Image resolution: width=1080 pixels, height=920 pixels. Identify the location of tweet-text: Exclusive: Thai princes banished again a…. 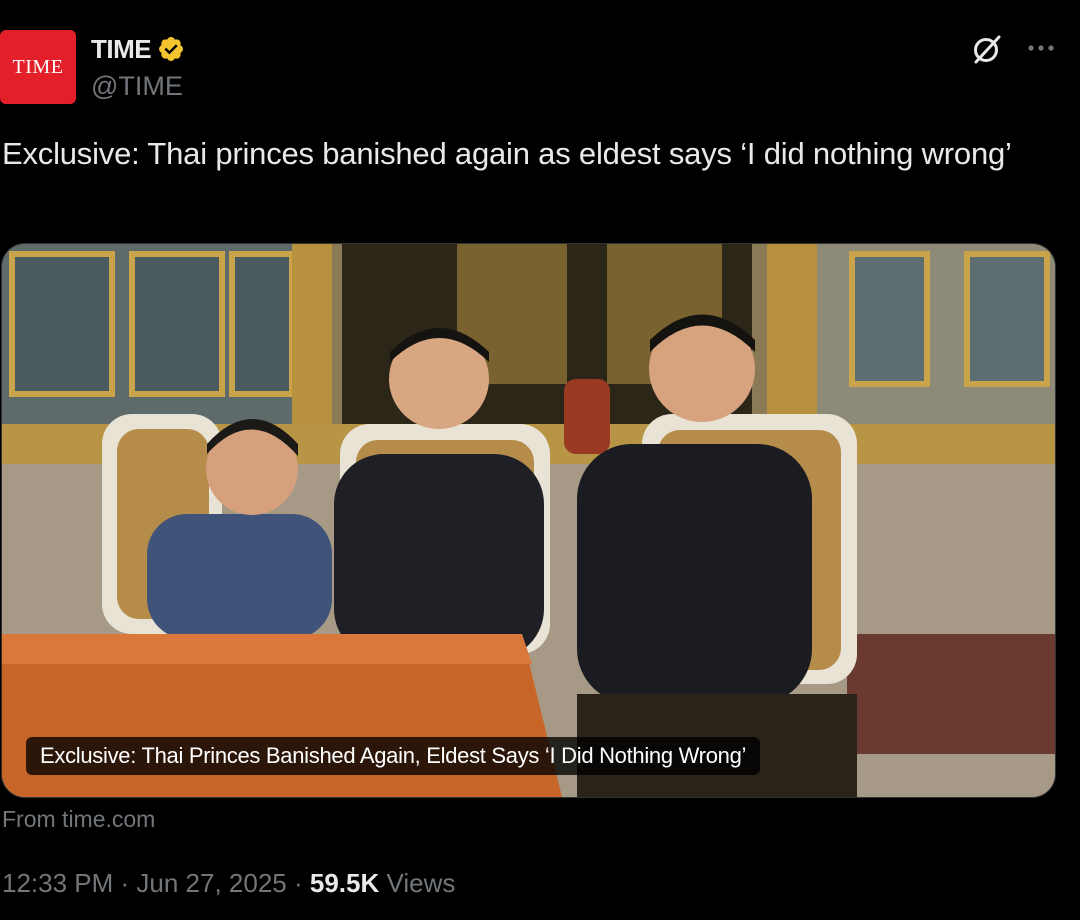
(507, 153).